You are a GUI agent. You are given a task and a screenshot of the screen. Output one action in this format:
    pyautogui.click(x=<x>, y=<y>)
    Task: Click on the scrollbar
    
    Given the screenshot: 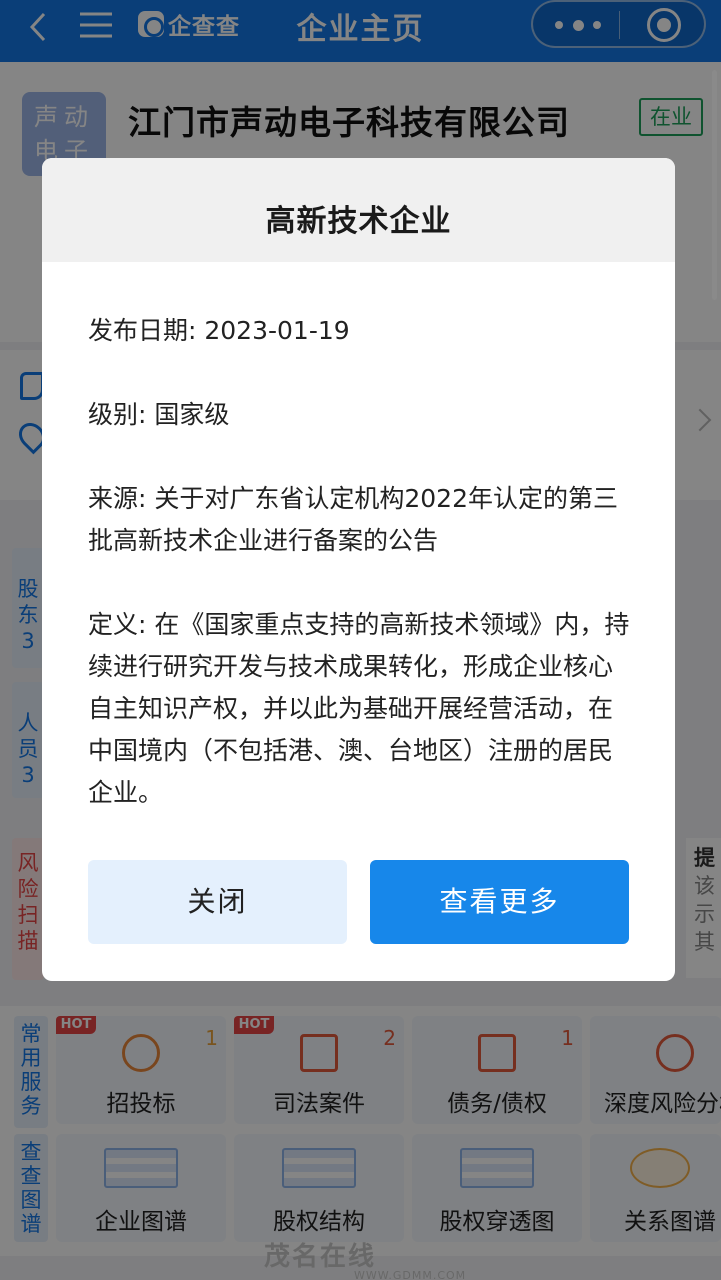 What is the action you would take?
    pyautogui.click(x=714, y=185)
    